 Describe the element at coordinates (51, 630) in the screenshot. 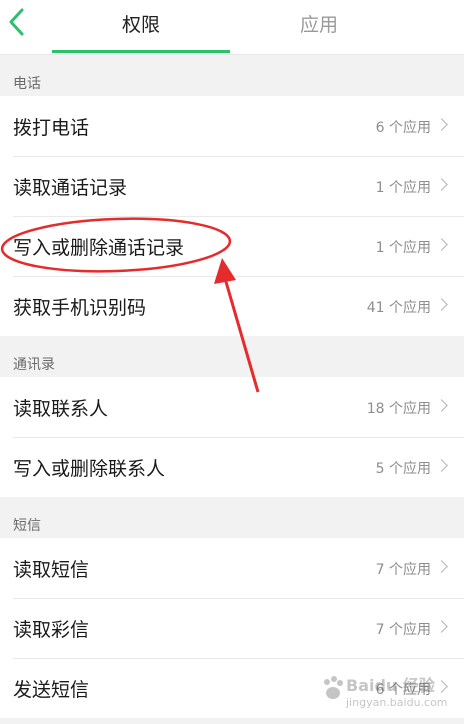

I see `list-item-label: 读取彩信` at that location.